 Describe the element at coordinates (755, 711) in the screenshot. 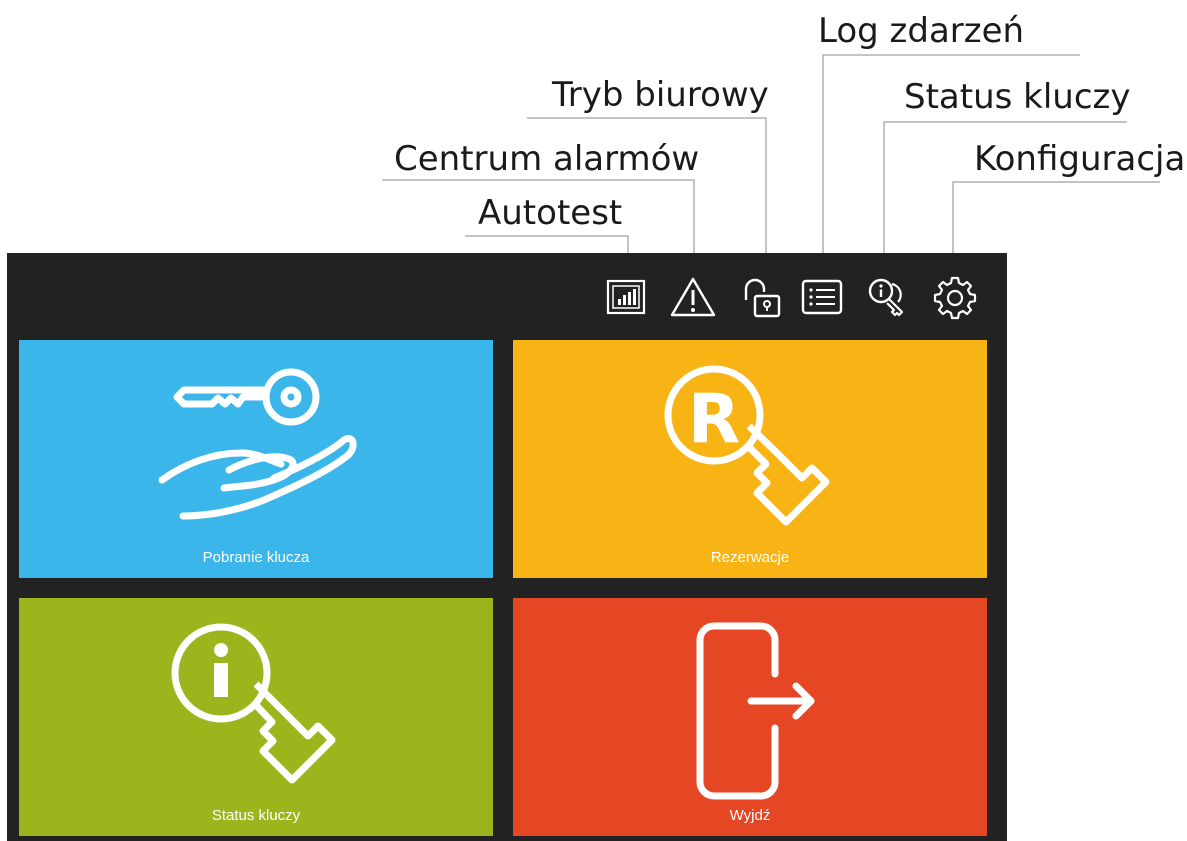

I see `exit-door-icon` at that location.